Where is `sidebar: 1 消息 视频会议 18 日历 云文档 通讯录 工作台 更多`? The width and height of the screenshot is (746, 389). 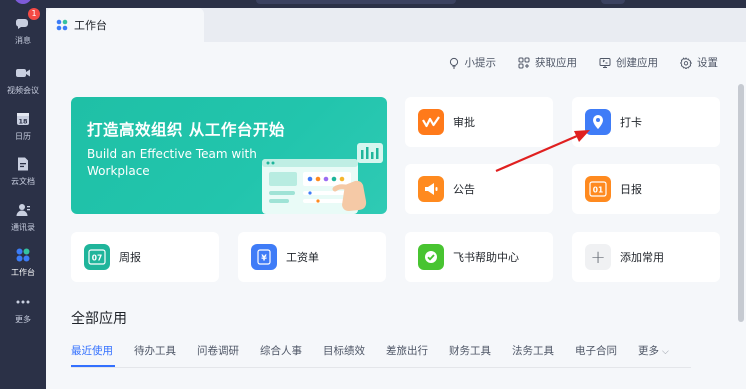 sidebar: 1 消息 视频会议 18 日历 云文档 通讯录 工作台 更多 is located at coordinates (23, 194).